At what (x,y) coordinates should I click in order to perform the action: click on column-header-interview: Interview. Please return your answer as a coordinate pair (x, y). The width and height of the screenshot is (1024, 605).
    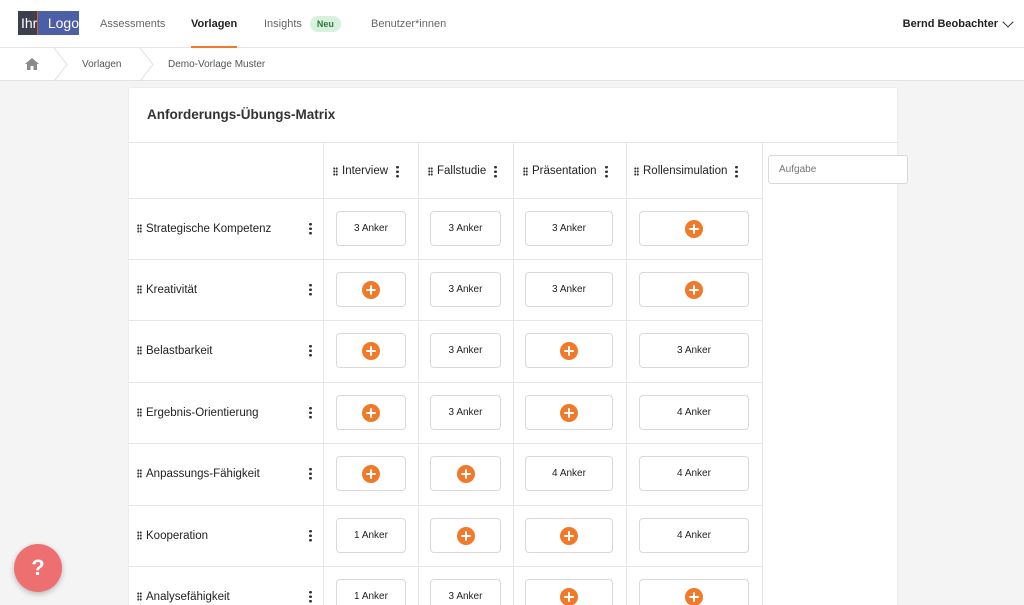
    Looking at the image, I should click on (366, 171).